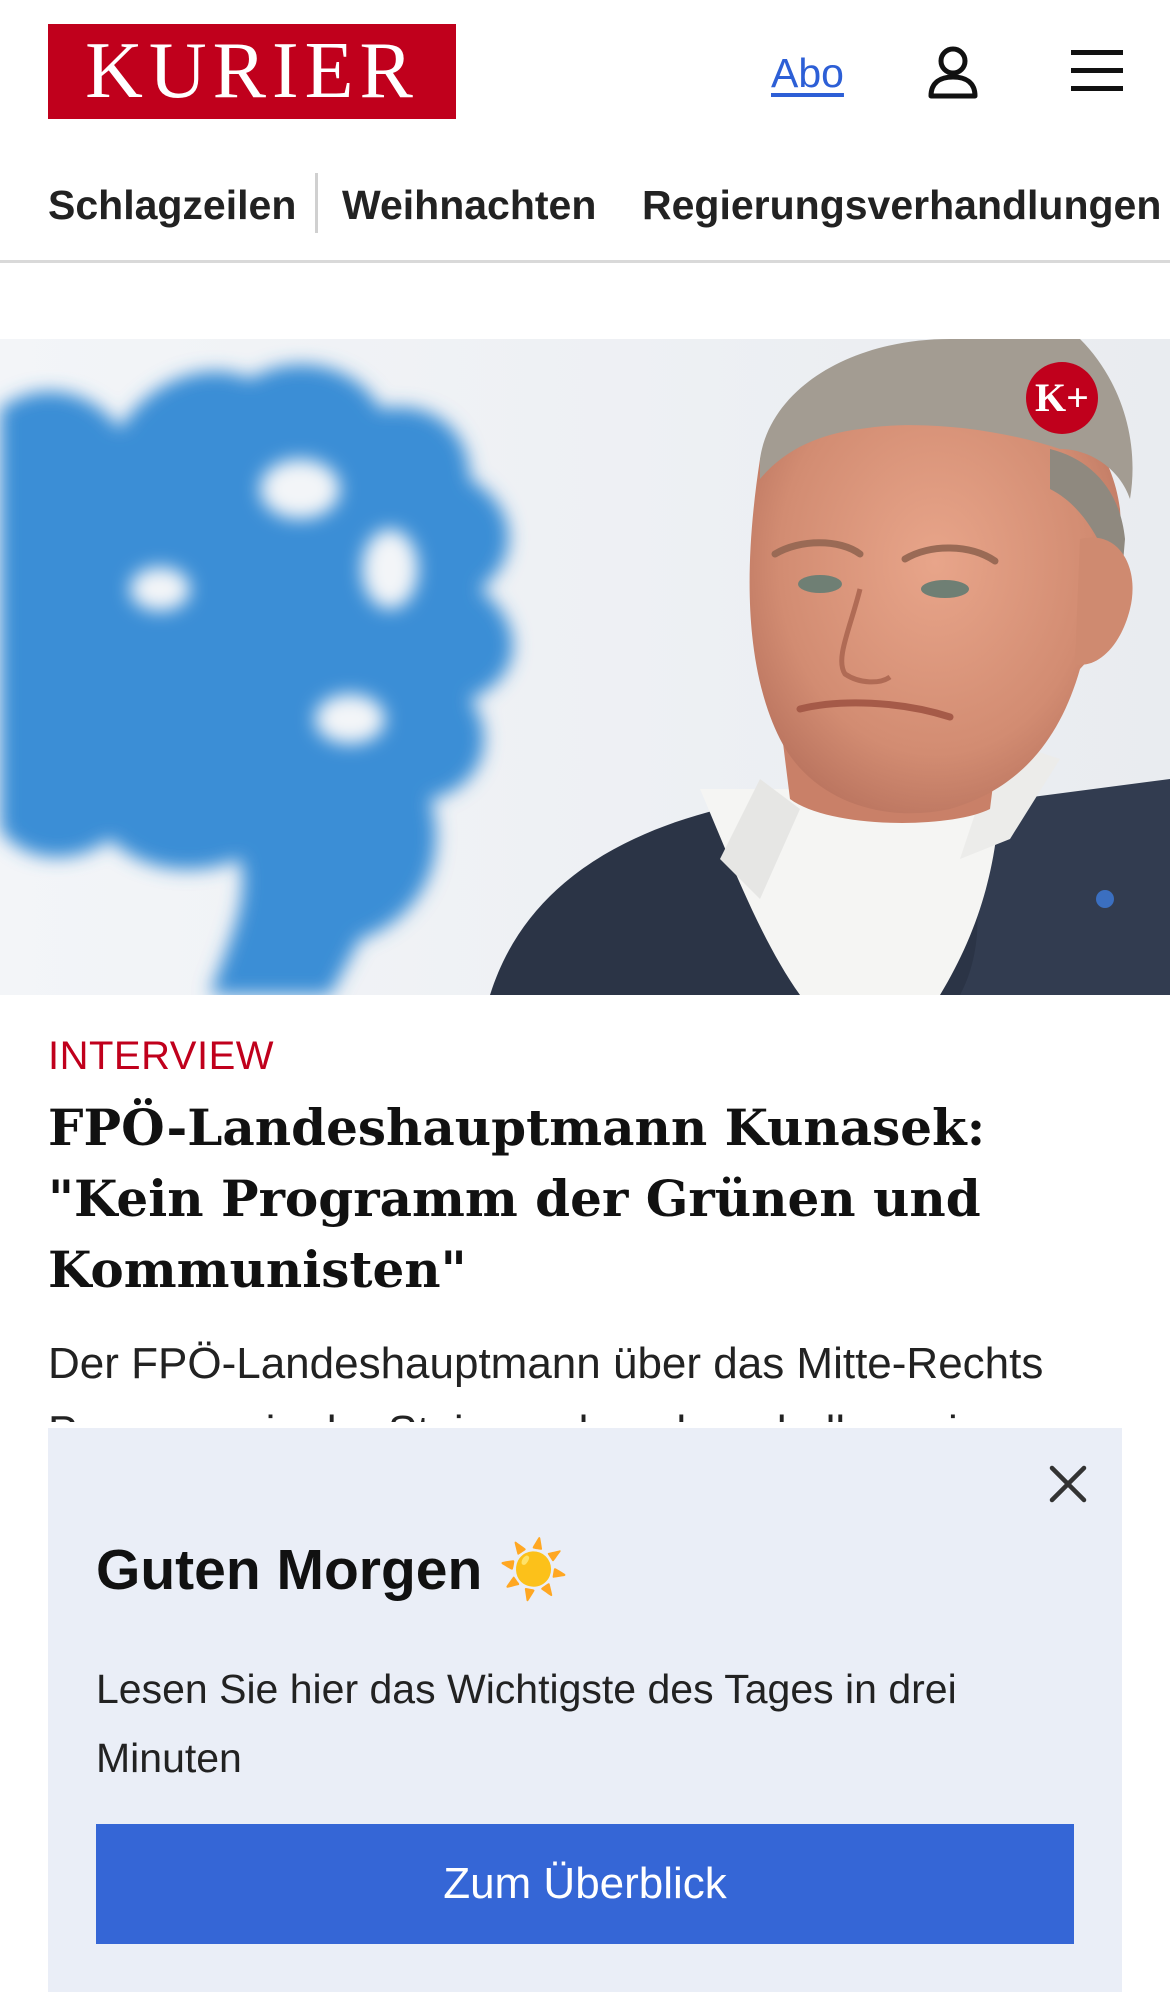 This screenshot has height=1992, width=1170. Describe the element at coordinates (1062, 398) in the screenshot. I see `kplus-premium-badge: K+` at that location.